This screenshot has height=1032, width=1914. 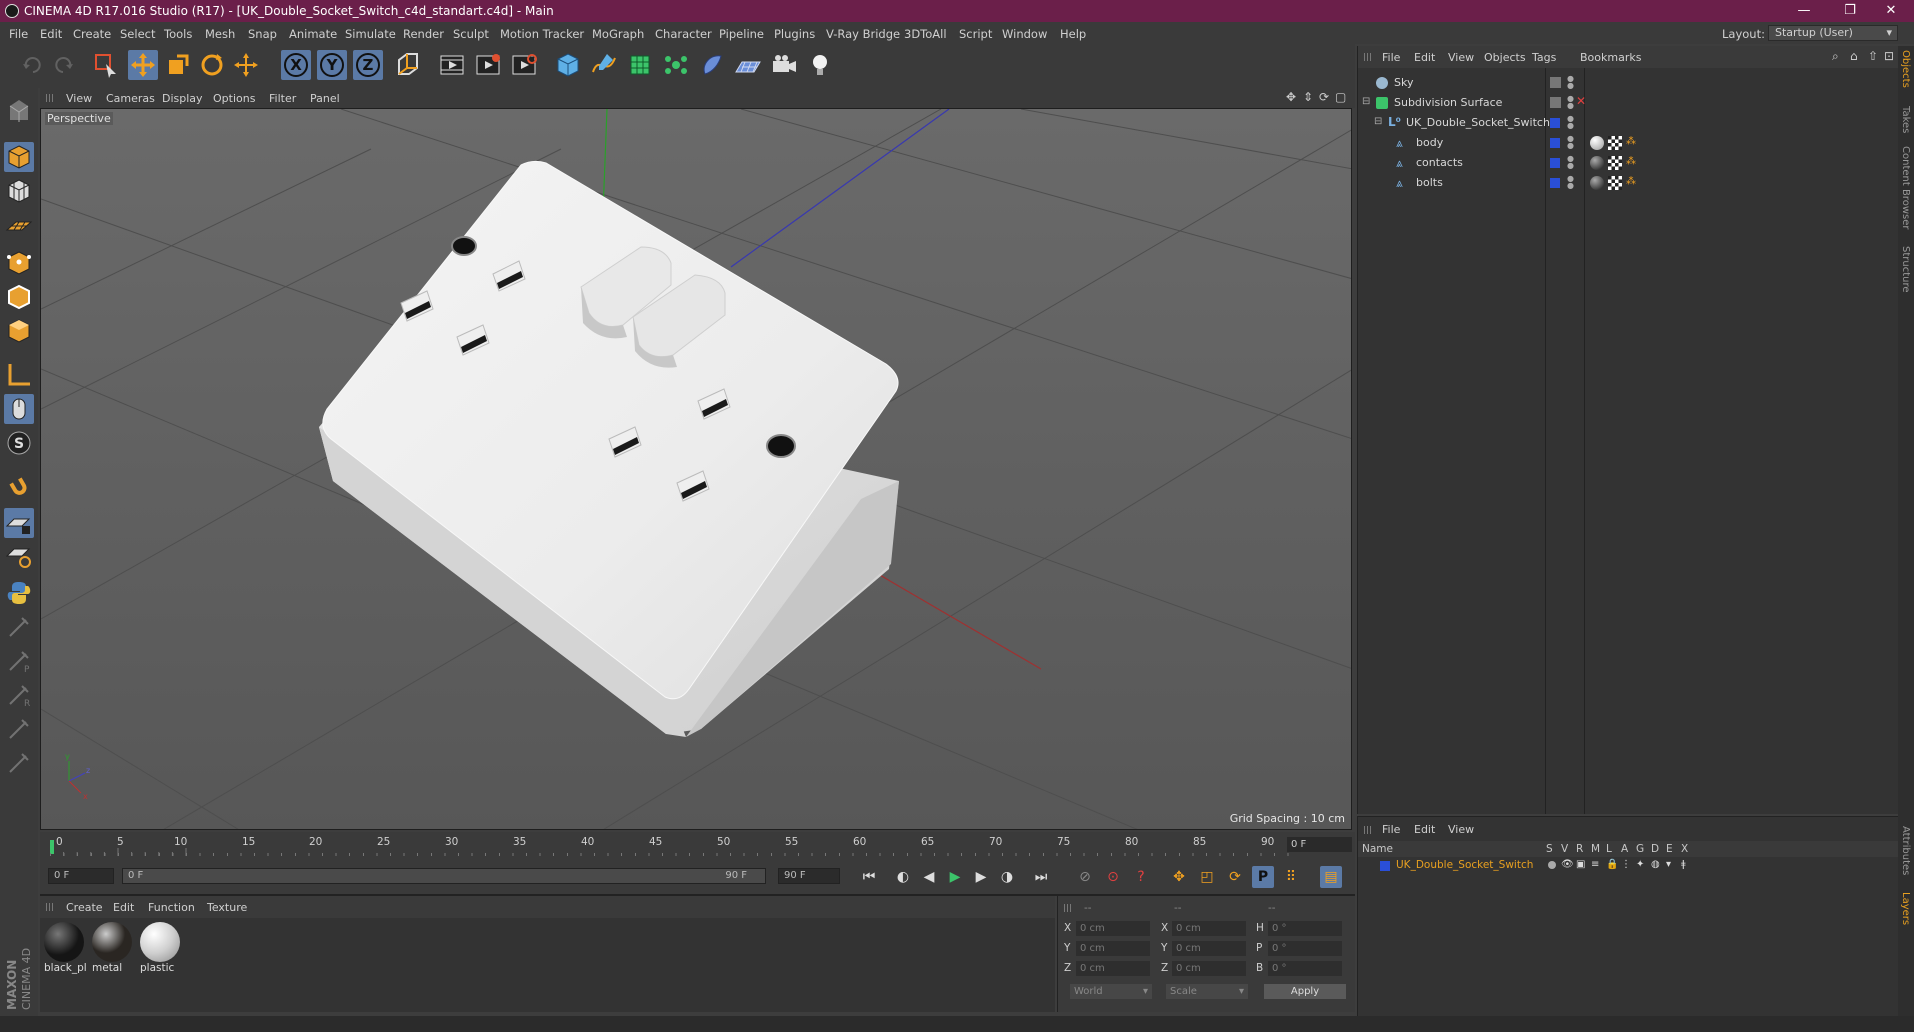 What do you see at coordinates (820, 65) in the screenshot?
I see `light-bulb-icon` at bounding box center [820, 65].